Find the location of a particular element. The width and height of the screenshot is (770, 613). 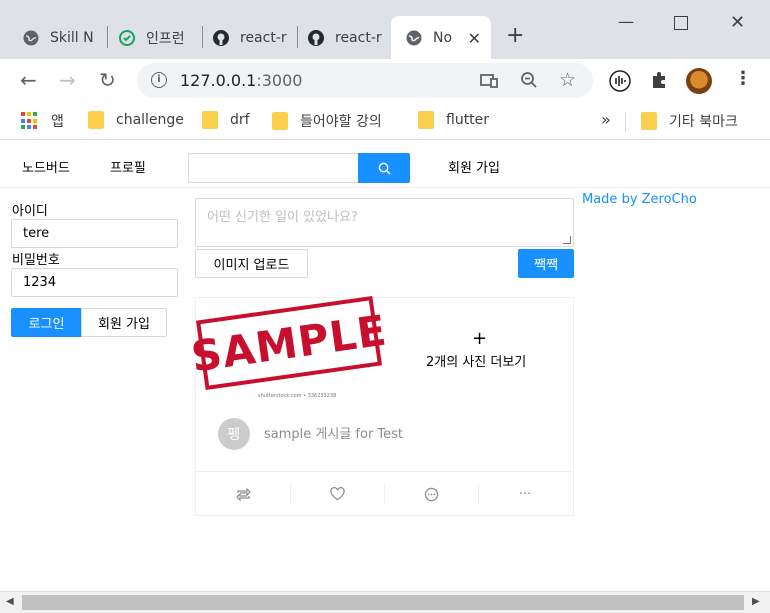

tab-github-2: react-r is located at coordinates (341, 37).